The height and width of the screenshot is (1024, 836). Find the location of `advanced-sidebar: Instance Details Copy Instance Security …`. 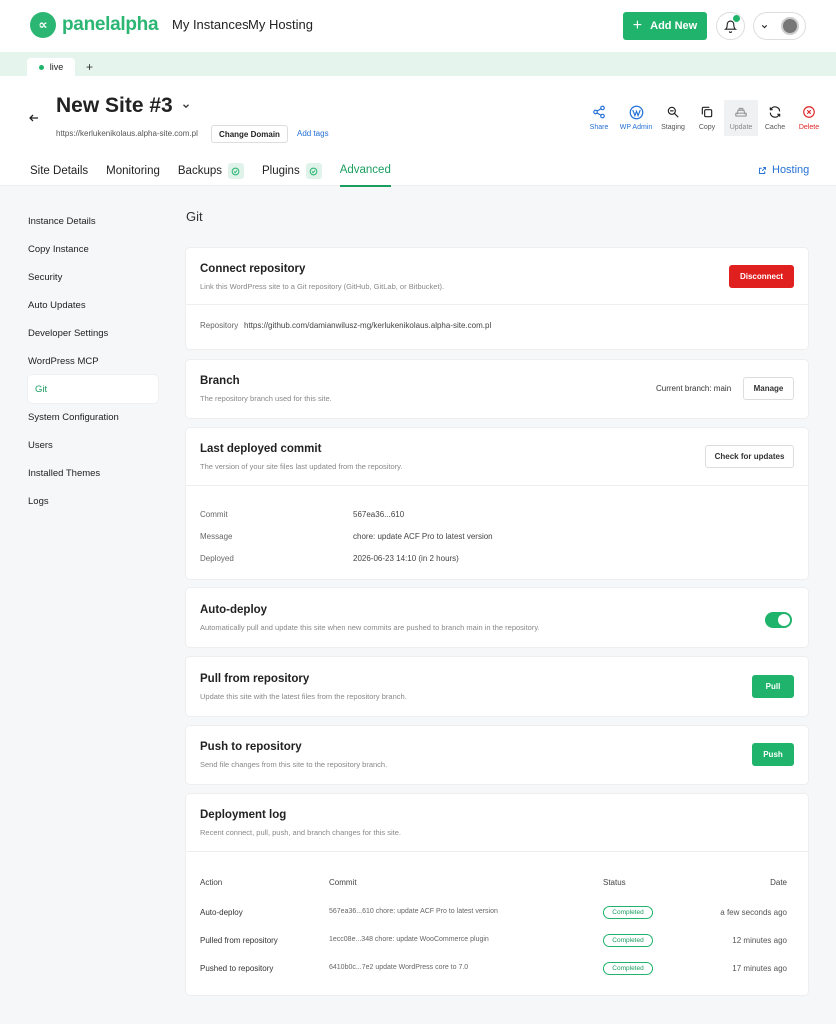

advanced-sidebar: Instance Details Copy Instance Security … is located at coordinates (93, 361).